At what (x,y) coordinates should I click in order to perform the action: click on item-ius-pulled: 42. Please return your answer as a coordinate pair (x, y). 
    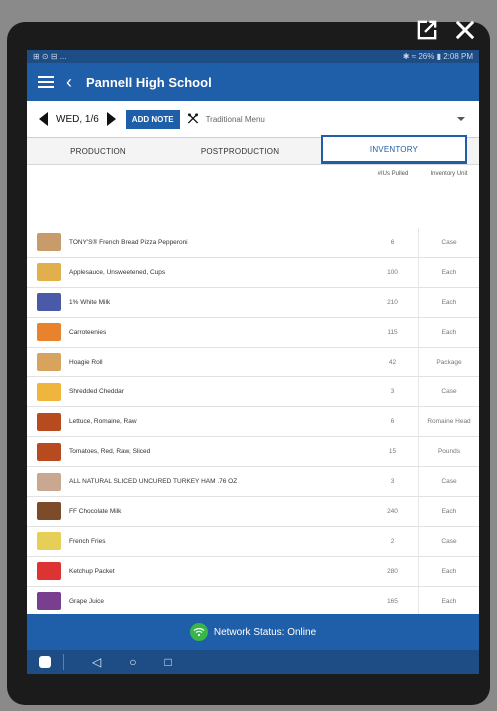
    Looking at the image, I should click on (393, 362).